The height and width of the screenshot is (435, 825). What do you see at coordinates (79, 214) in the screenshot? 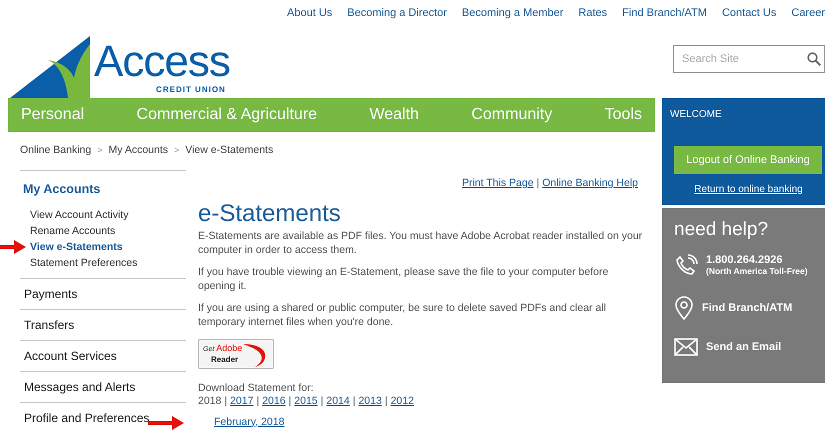
I see `sidebar-subitem: View Account Activity` at bounding box center [79, 214].